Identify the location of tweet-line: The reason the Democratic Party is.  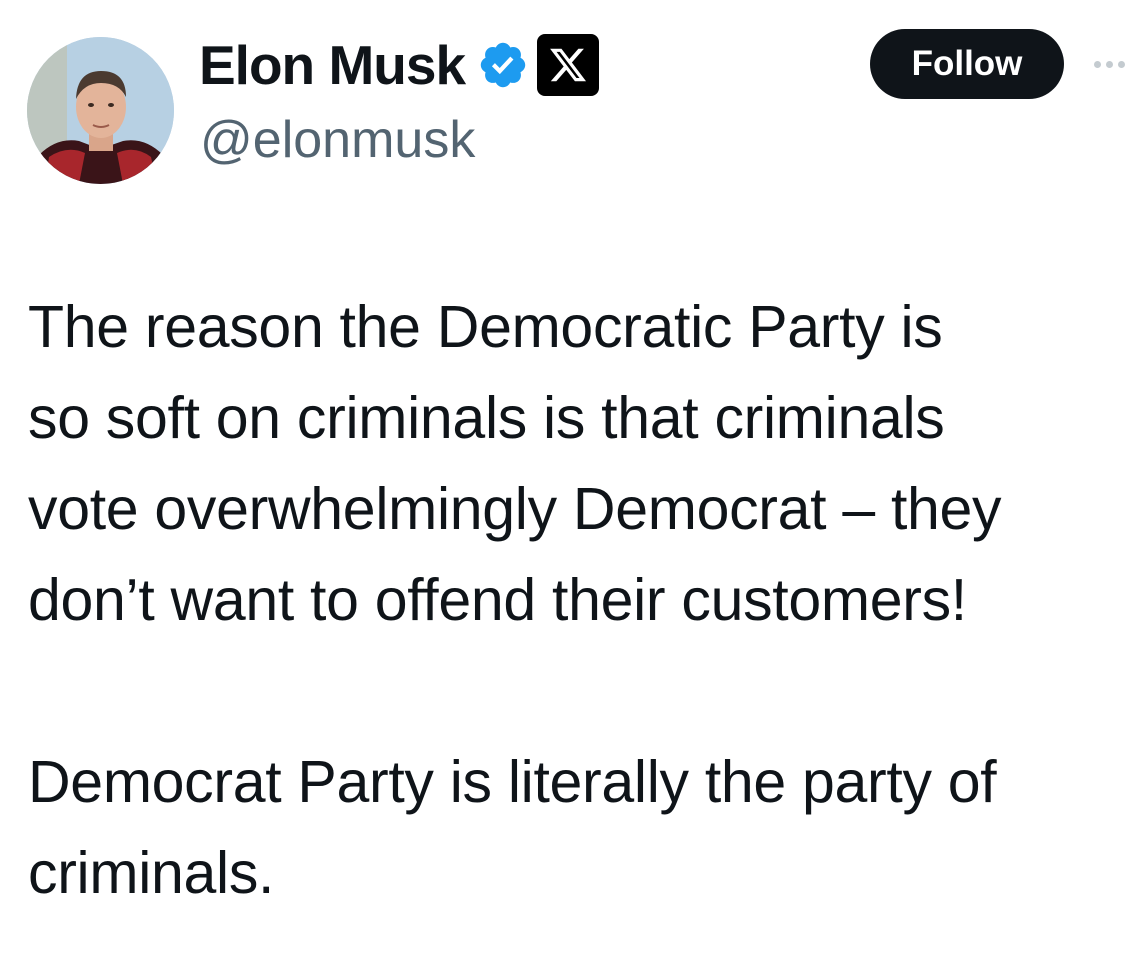
(485, 327).